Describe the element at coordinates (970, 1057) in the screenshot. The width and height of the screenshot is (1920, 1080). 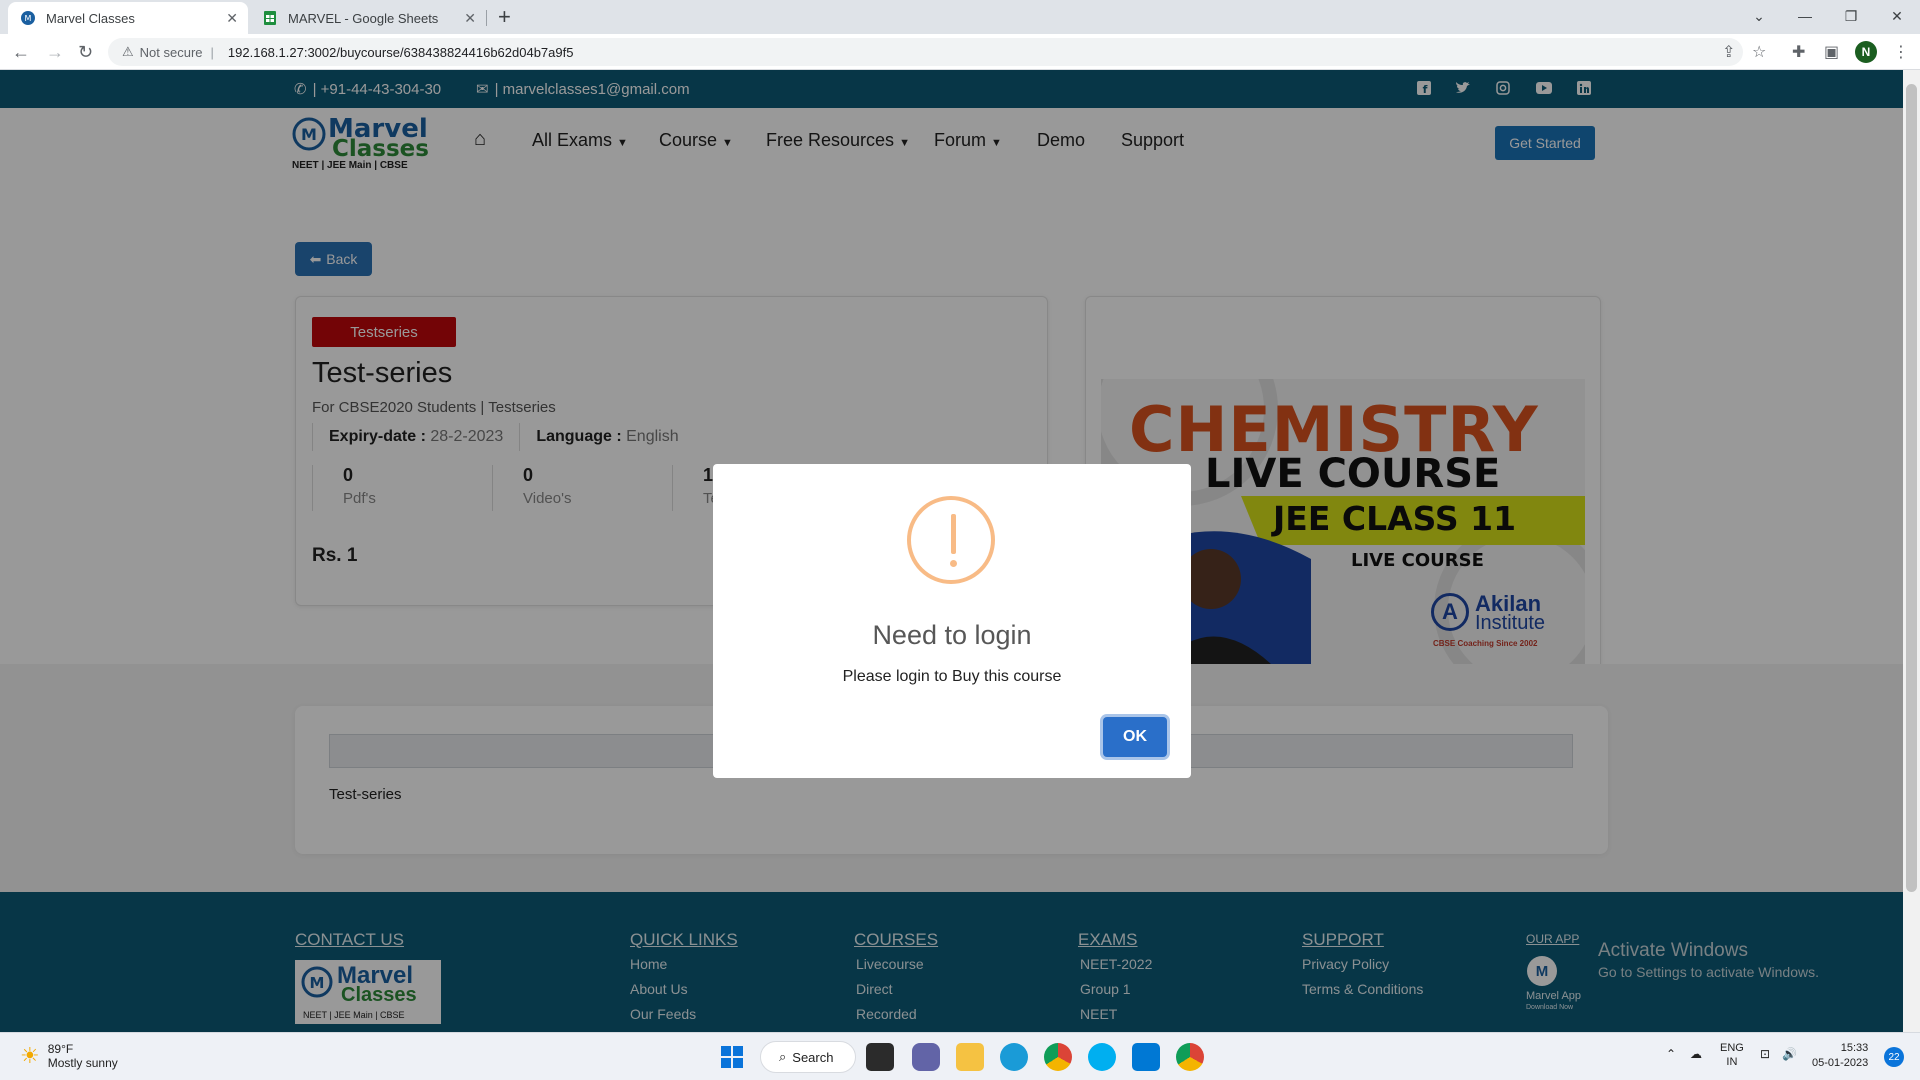
I see `file-explorer-icon` at that location.